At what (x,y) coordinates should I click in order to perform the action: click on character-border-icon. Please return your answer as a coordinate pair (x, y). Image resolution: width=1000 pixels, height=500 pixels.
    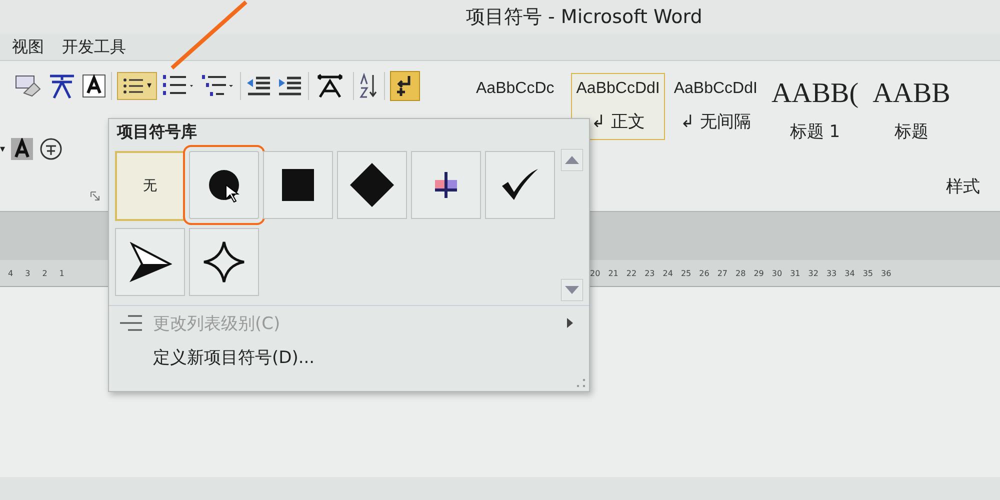
    Looking at the image, I should click on (94, 86).